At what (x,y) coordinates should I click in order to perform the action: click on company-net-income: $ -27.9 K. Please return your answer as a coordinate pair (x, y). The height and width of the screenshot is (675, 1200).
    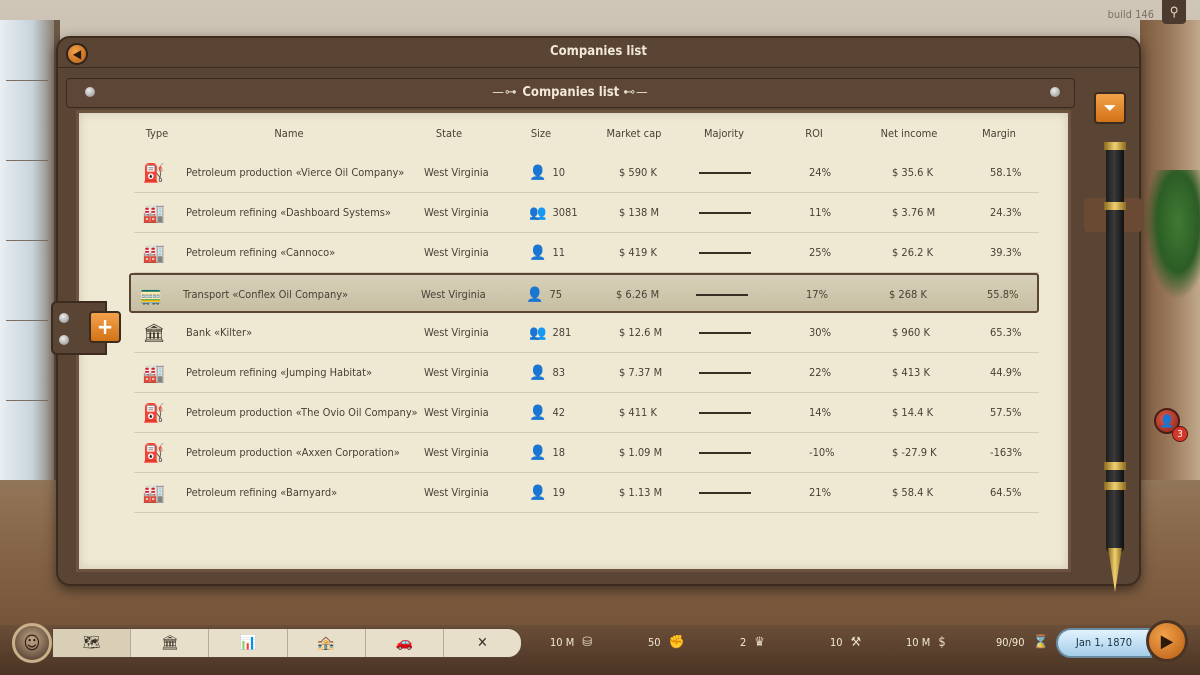
    Looking at the image, I should click on (914, 452).